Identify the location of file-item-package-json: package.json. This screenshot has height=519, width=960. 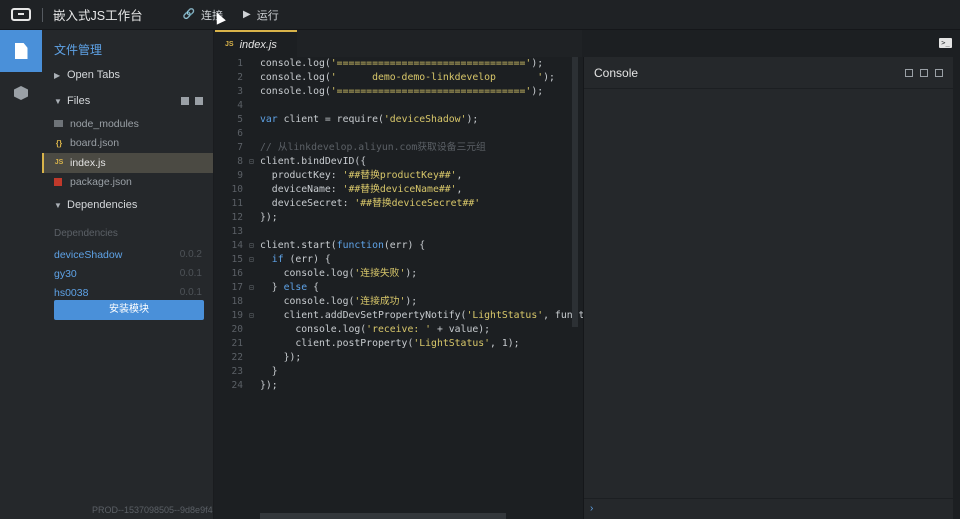
(127, 183).